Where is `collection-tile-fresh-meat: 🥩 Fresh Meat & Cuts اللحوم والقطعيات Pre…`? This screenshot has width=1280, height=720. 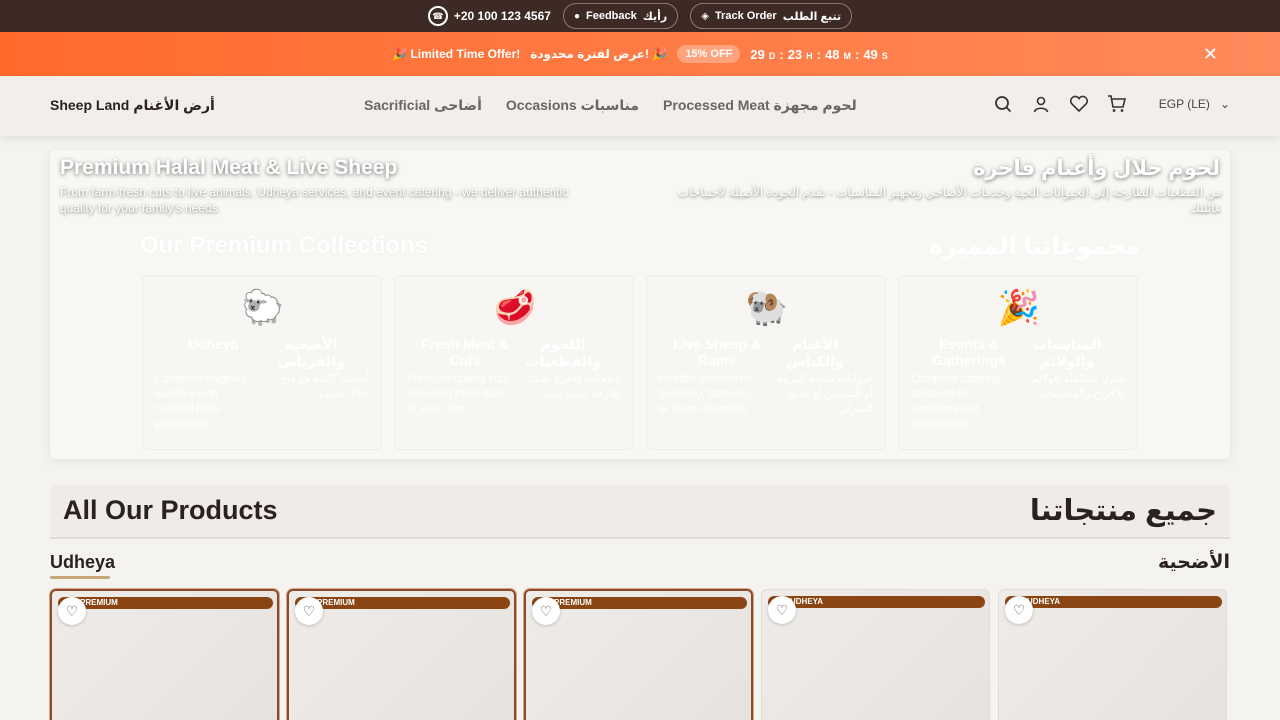 collection-tile-fresh-meat: 🥩 Fresh Meat & Cuts اللحوم والقطعيات Pre… is located at coordinates (514, 362).